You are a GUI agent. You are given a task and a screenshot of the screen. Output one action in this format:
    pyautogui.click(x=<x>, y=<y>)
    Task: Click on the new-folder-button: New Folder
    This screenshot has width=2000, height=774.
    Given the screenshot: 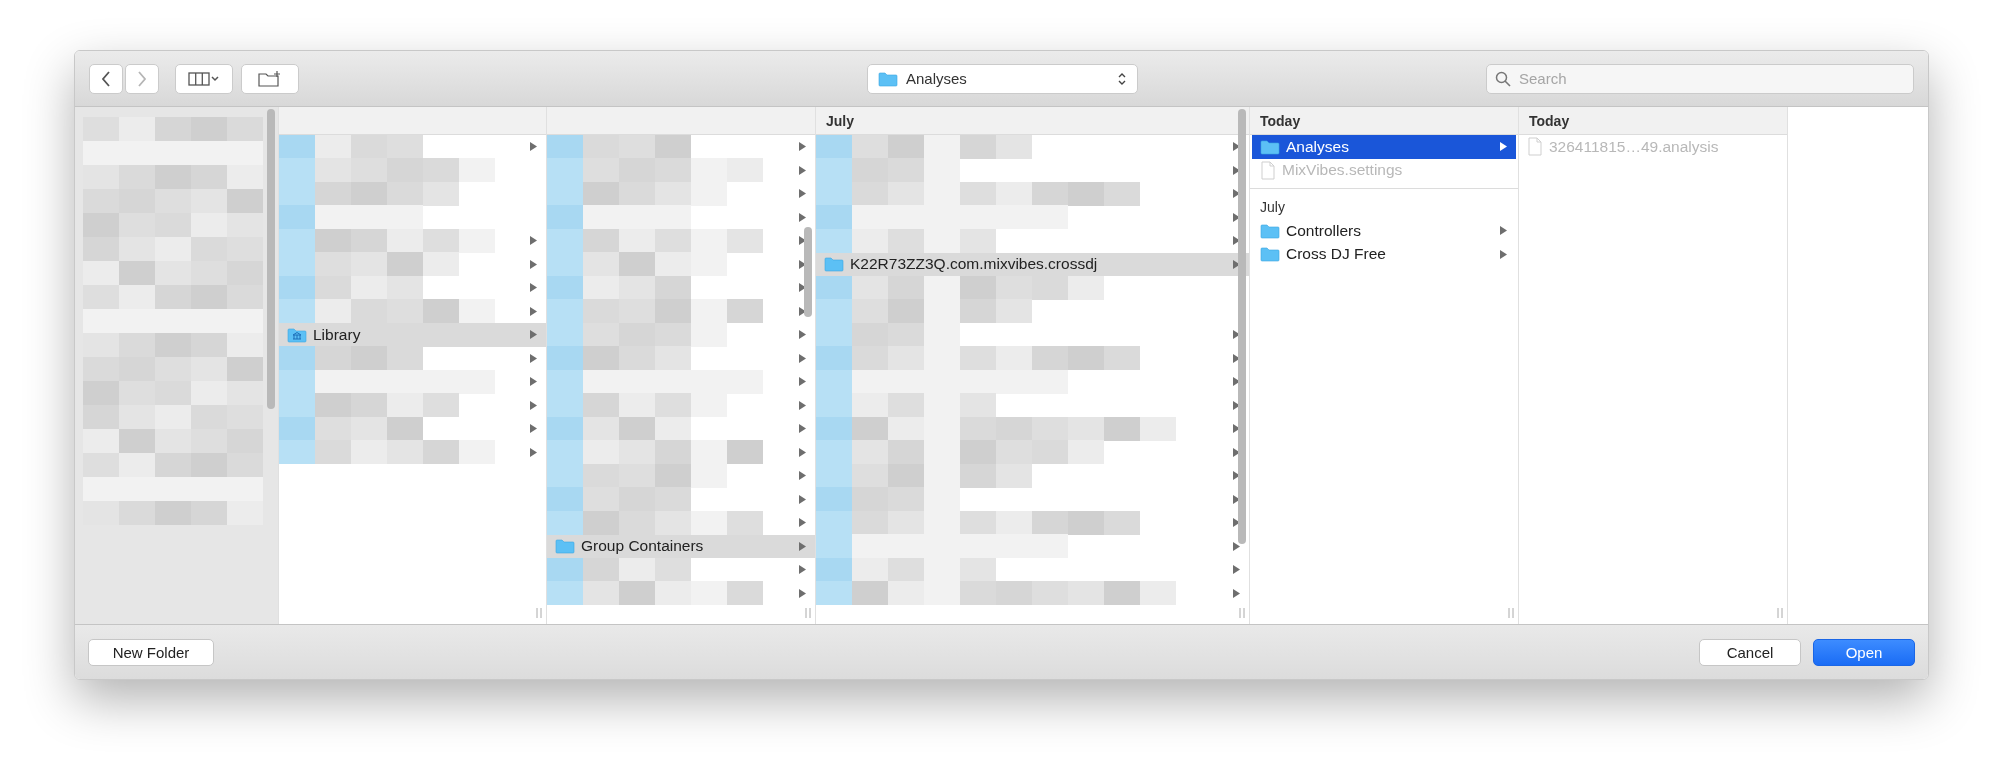 What is the action you would take?
    pyautogui.click(x=151, y=652)
    